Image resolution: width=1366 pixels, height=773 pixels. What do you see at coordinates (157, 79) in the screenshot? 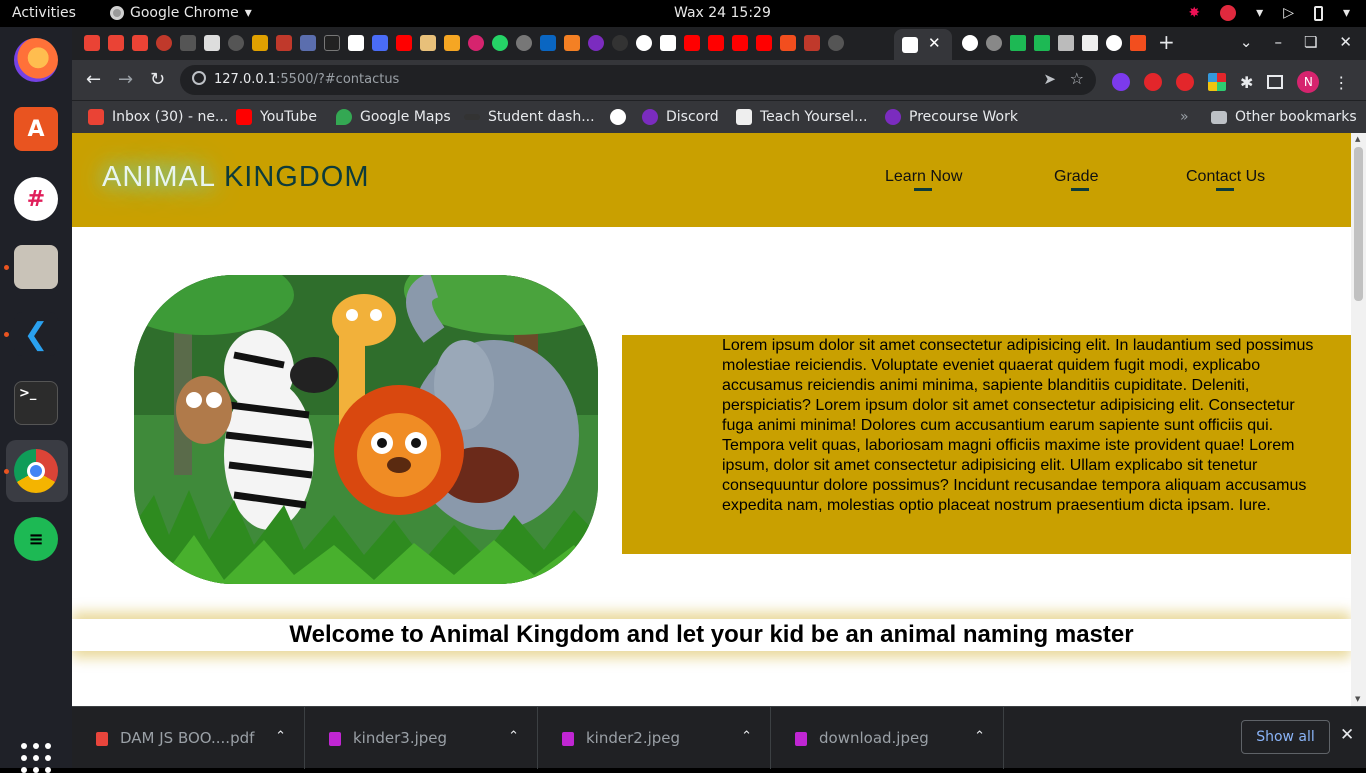
I see `reload-button: ↻` at bounding box center [157, 79].